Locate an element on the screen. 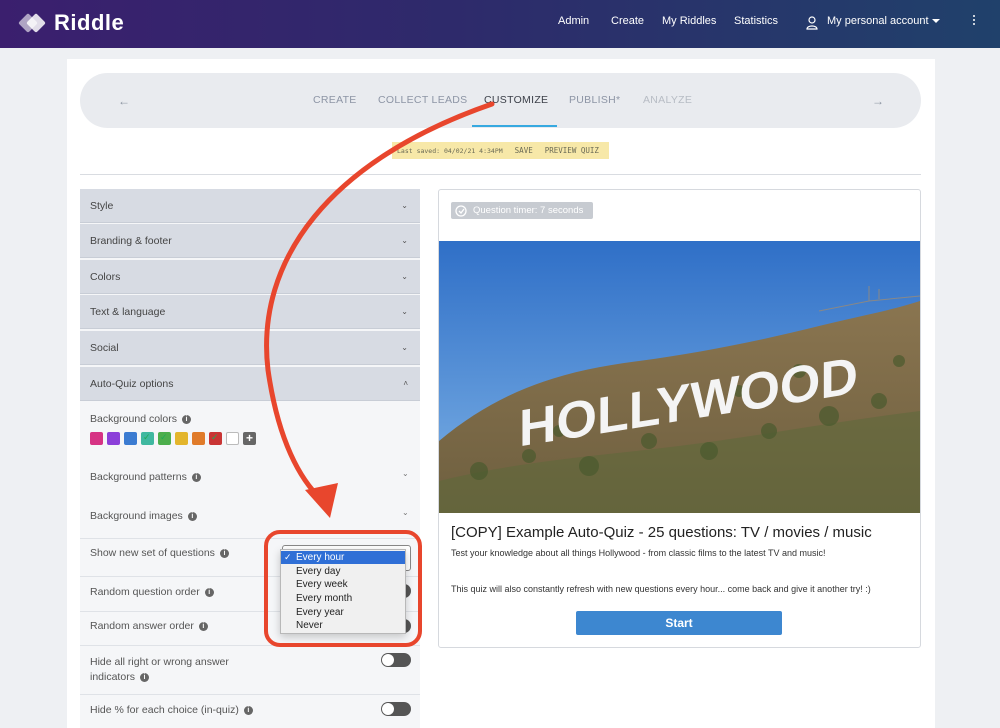  question-timer-badge: Question timer: 7 seconds is located at coordinates (522, 210).